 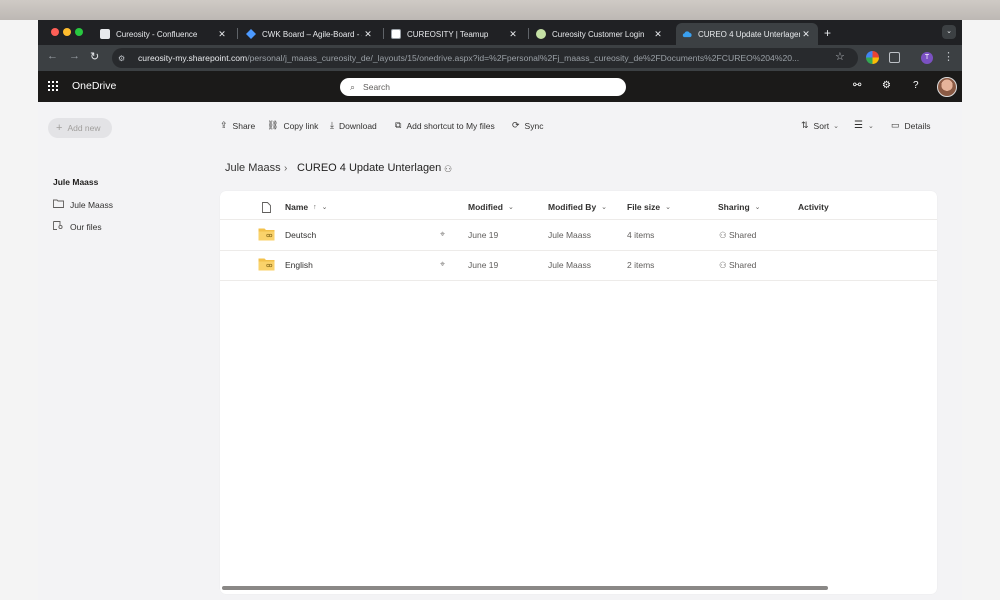 I want to click on file-name: English, so click(x=299, y=265).